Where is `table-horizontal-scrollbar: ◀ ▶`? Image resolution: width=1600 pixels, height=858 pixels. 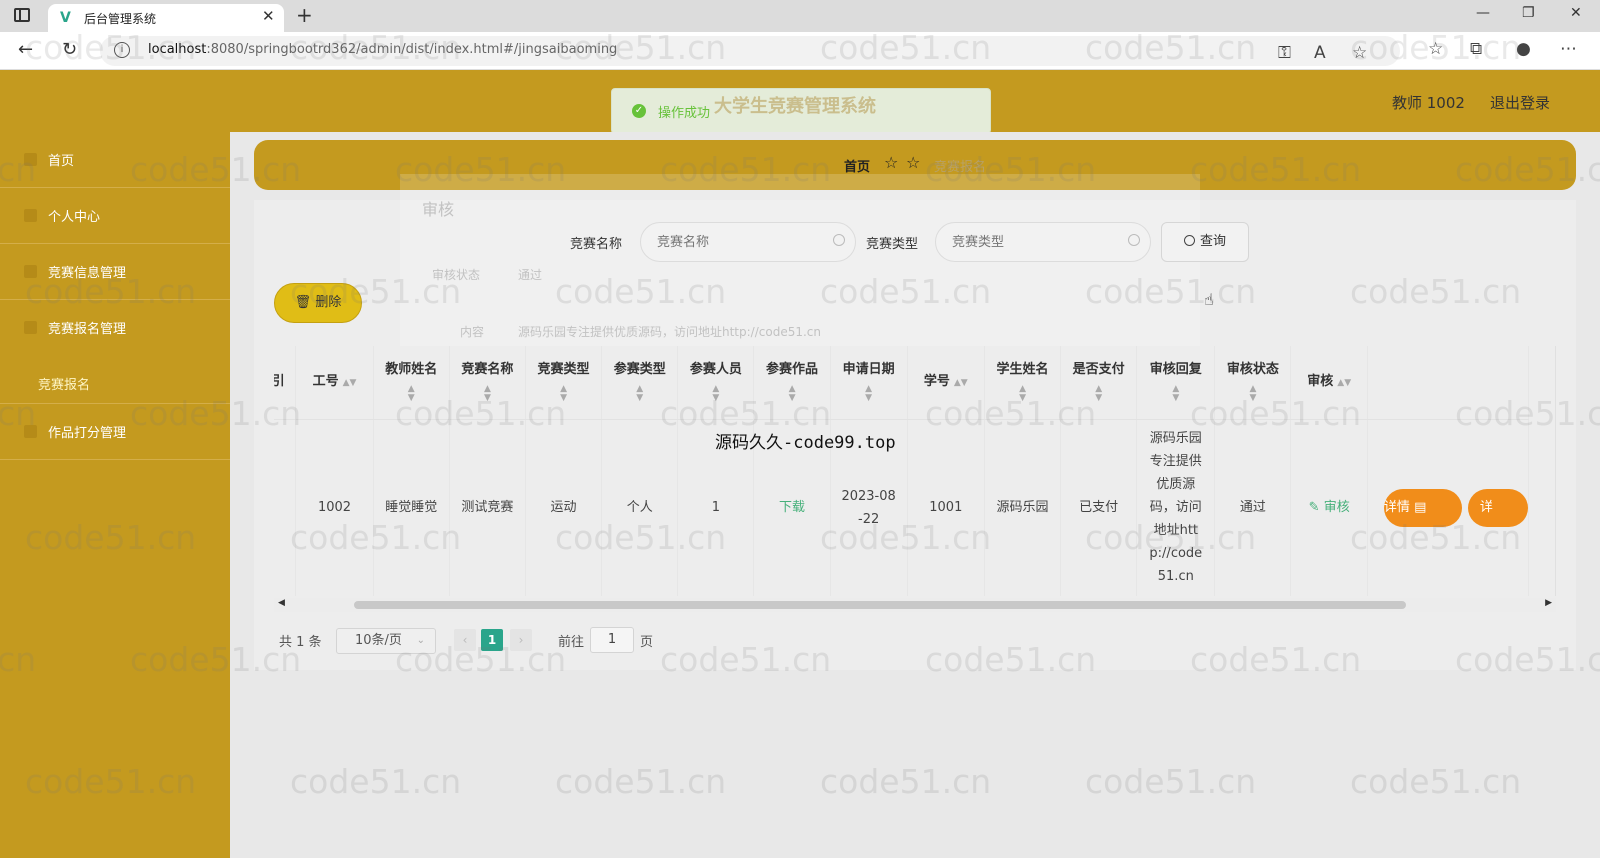
table-horizontal-scrollbar: ◀ ▶ is located at coordinates (915, 605).